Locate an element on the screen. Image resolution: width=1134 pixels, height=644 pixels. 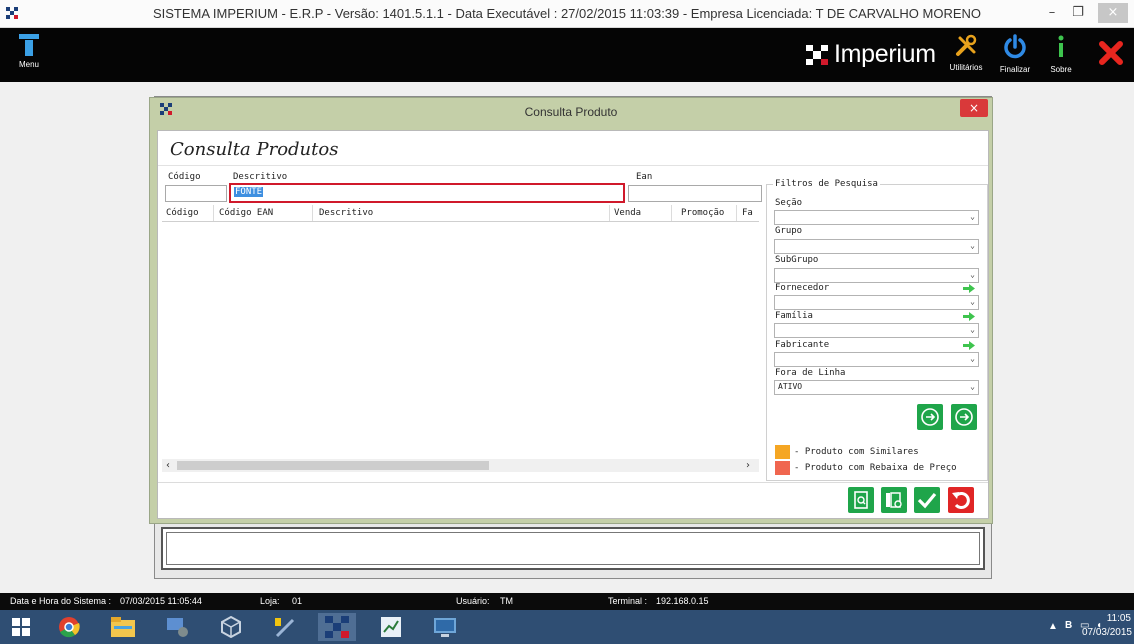
menu-label: Menu is located at coordinates (28, 64).